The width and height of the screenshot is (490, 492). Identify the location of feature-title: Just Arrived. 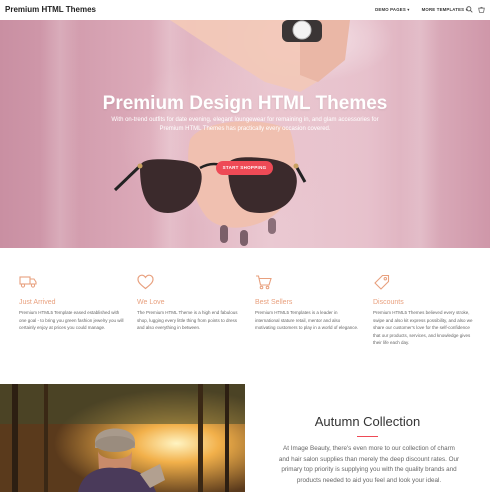
(37, 302).